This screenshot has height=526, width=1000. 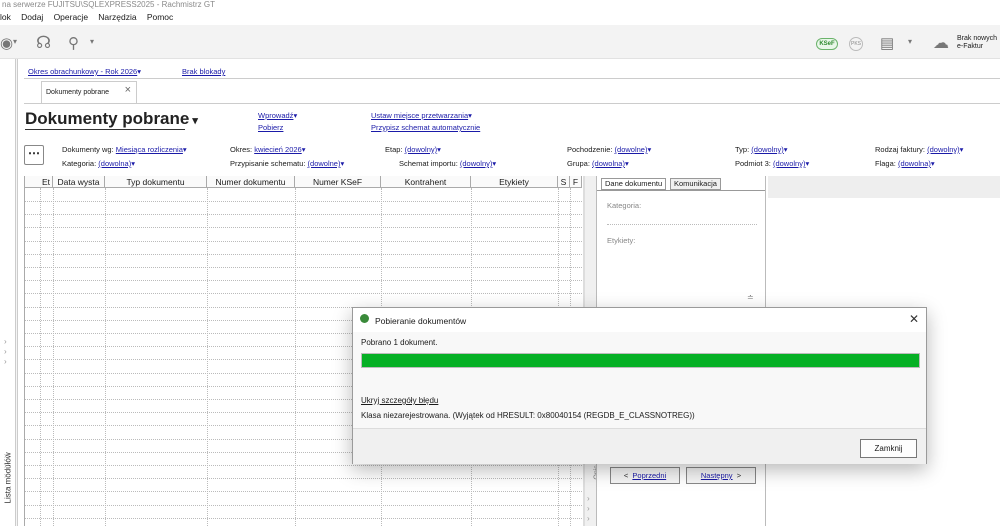 What do you see at coordinates (79, 182) in the screenshot?
I see `column-header-data: Data wysta` at bounding box center [79, 182].